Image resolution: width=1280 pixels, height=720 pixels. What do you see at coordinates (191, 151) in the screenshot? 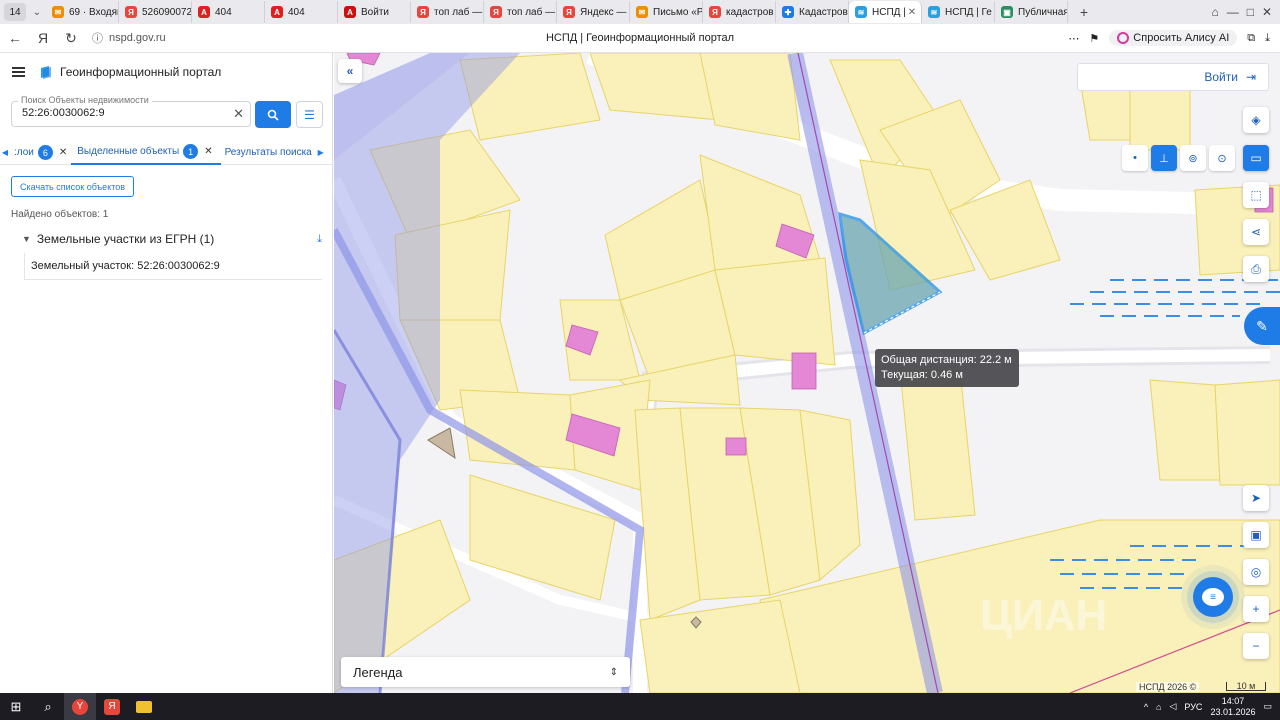
I see `tab-selected-count: 1` at bounding box center [191, 151].